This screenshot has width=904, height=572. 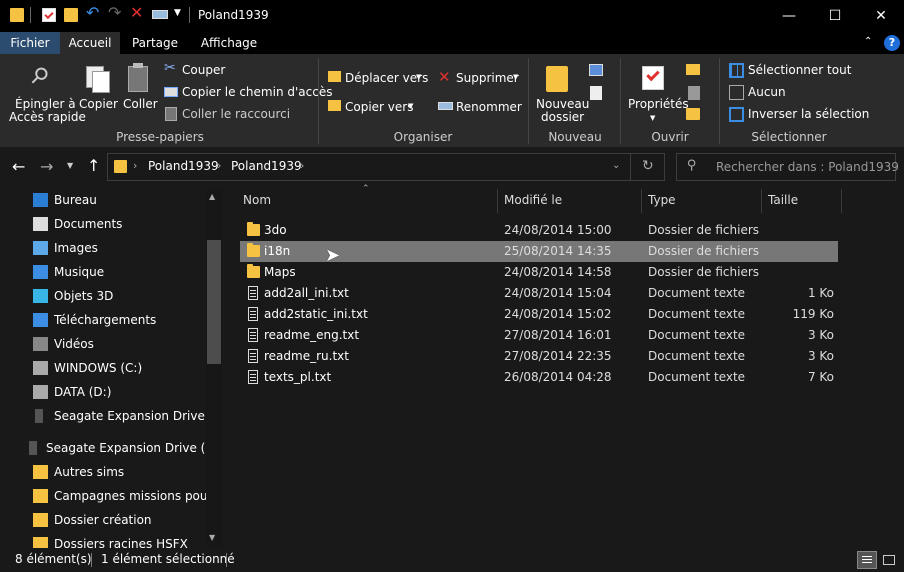 What do you see at coordinates (115, 13) in the screenshot?
I see `redo-icon: ↷` at bounding box center [115, 13].